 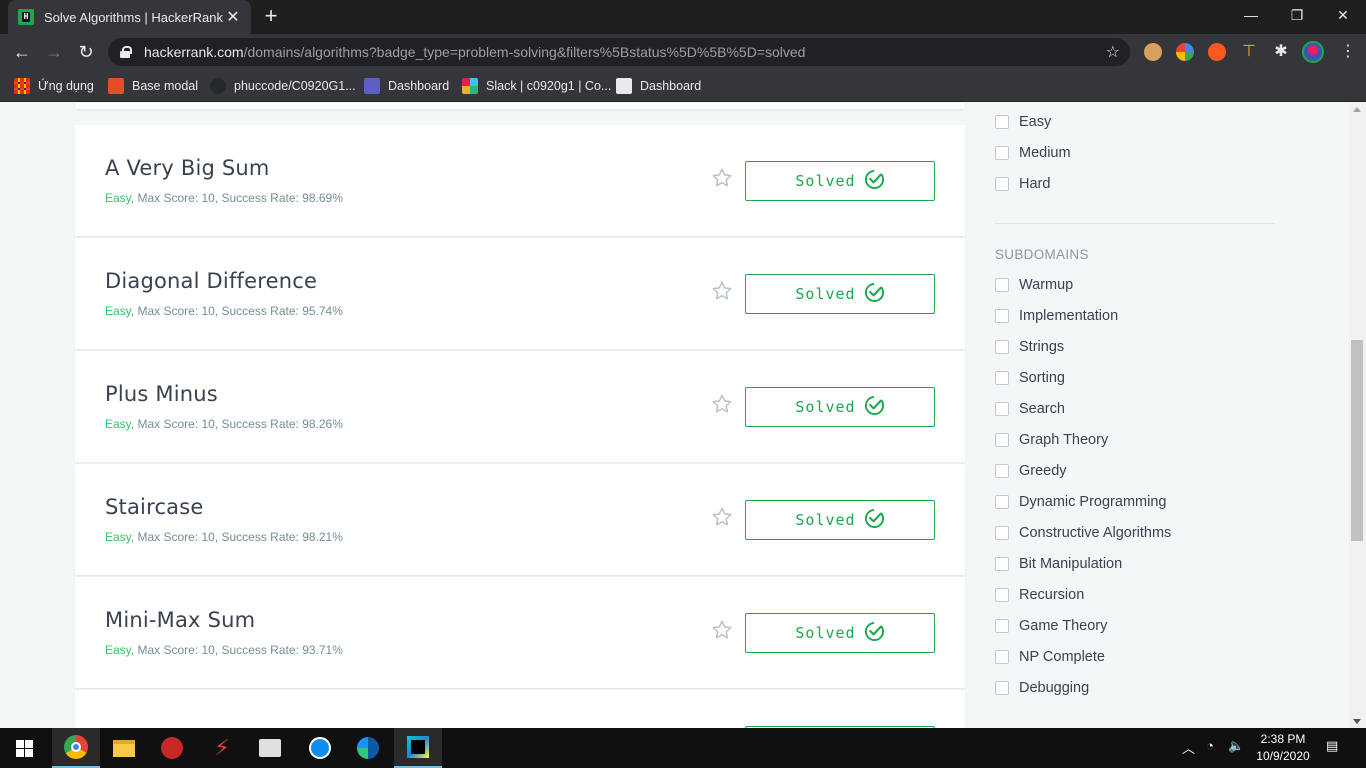 I want to click on menu-kebab-icon: ⋮, so click(x=1348, y=52).